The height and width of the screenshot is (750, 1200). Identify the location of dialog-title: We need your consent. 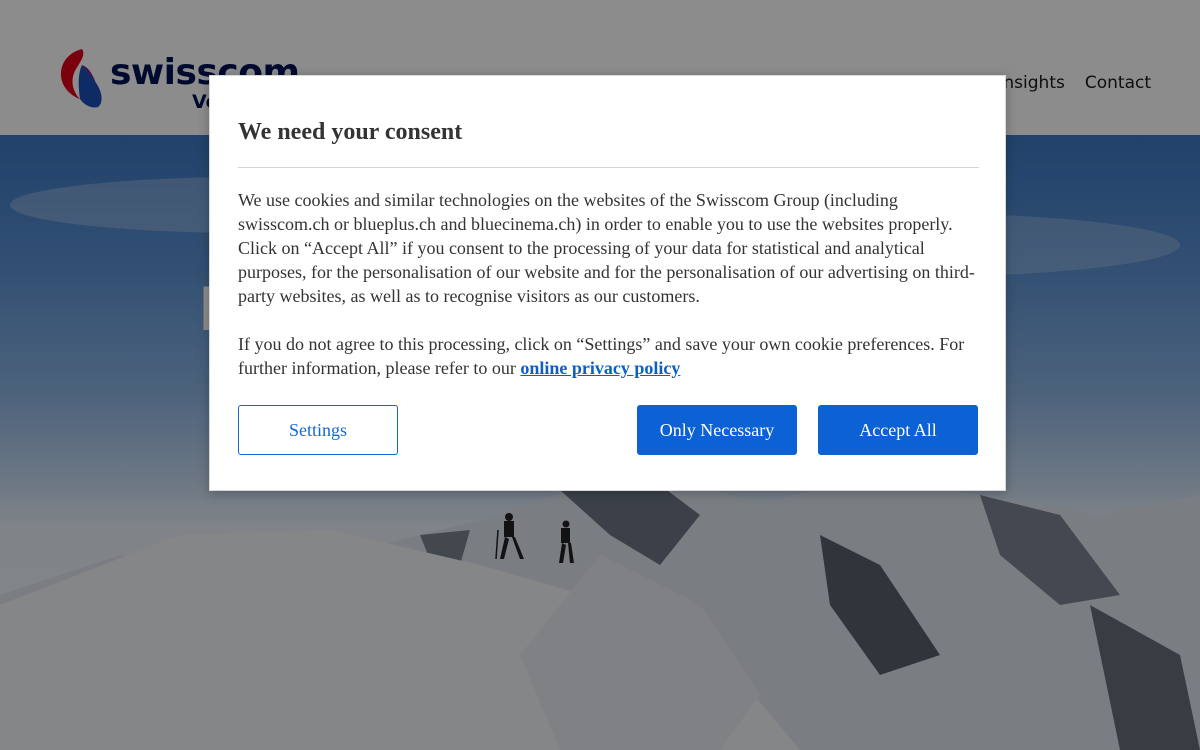
(350, 132).